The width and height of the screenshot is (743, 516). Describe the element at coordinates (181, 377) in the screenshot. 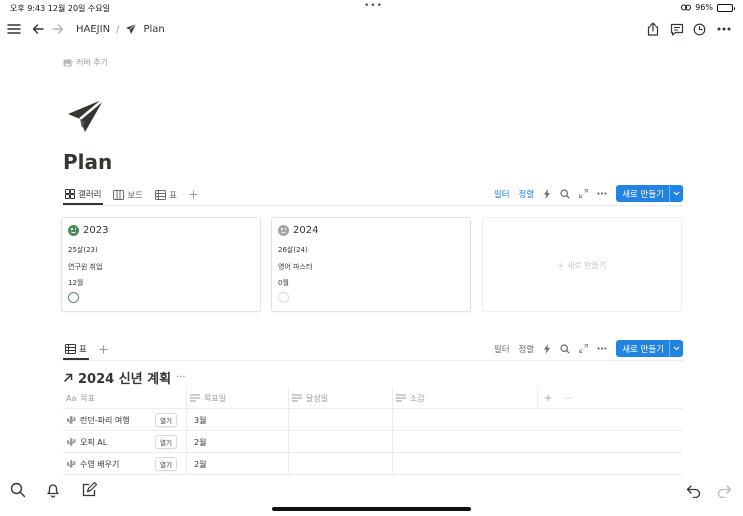

I see `table-title-more: ···` at that location.